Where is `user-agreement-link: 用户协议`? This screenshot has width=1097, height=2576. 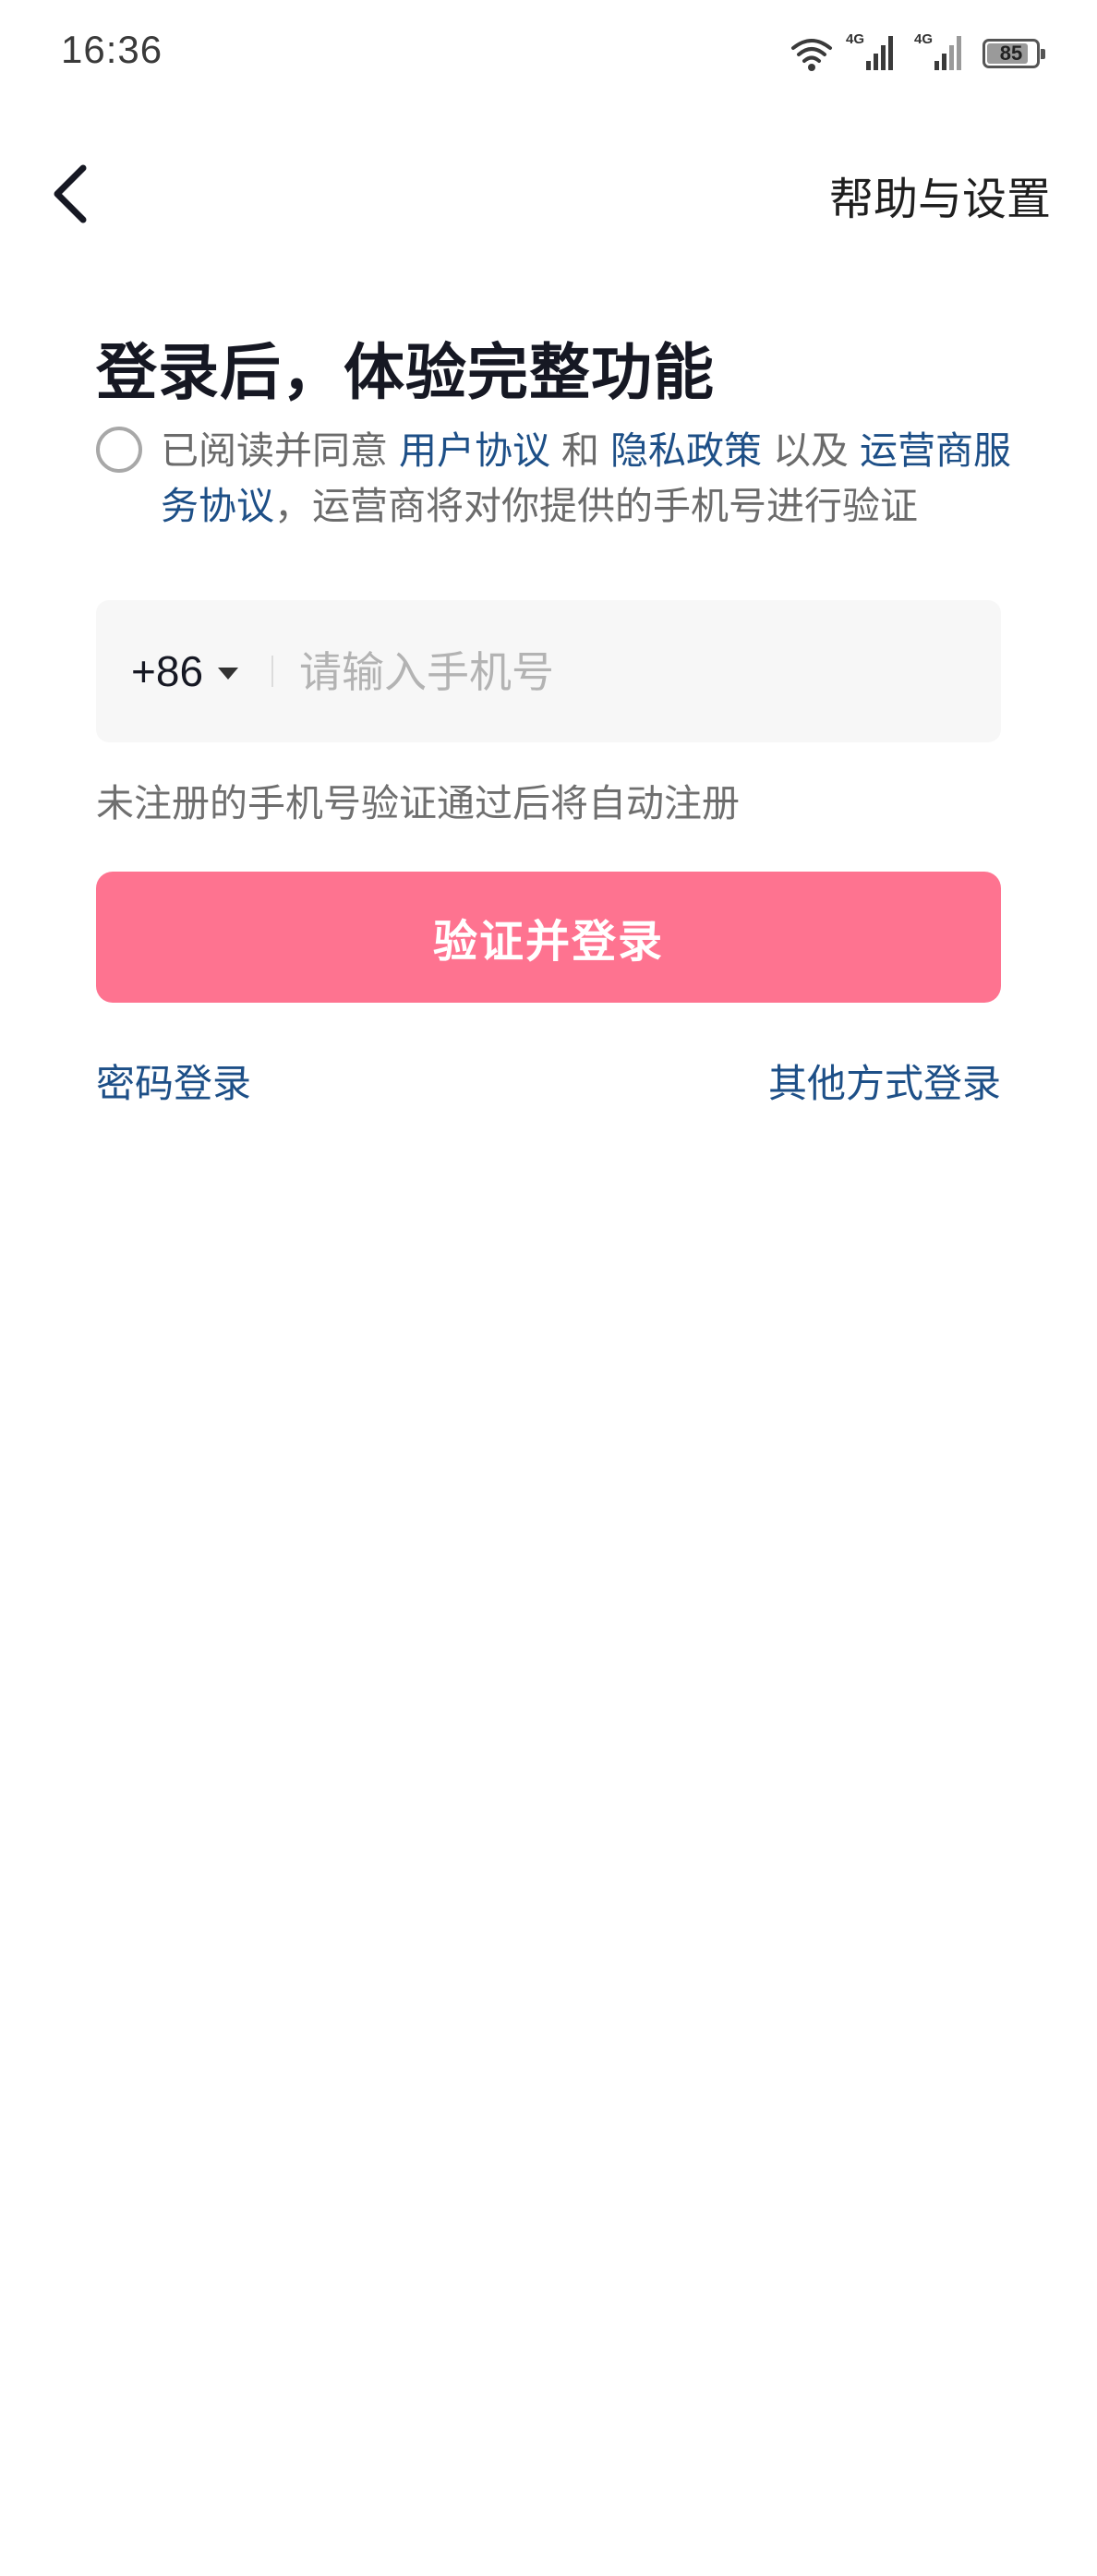
user-agreement-link: 用户协议 is located at coordinates (474, 450).